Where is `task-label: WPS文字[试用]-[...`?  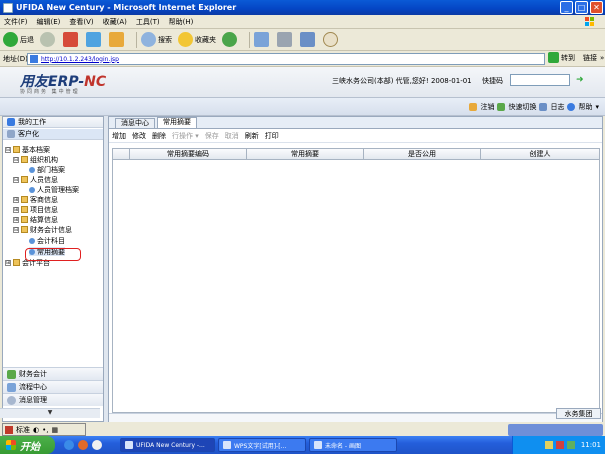
task-label: WPS文字[试用]-[... is located at coordinates (260, 446).